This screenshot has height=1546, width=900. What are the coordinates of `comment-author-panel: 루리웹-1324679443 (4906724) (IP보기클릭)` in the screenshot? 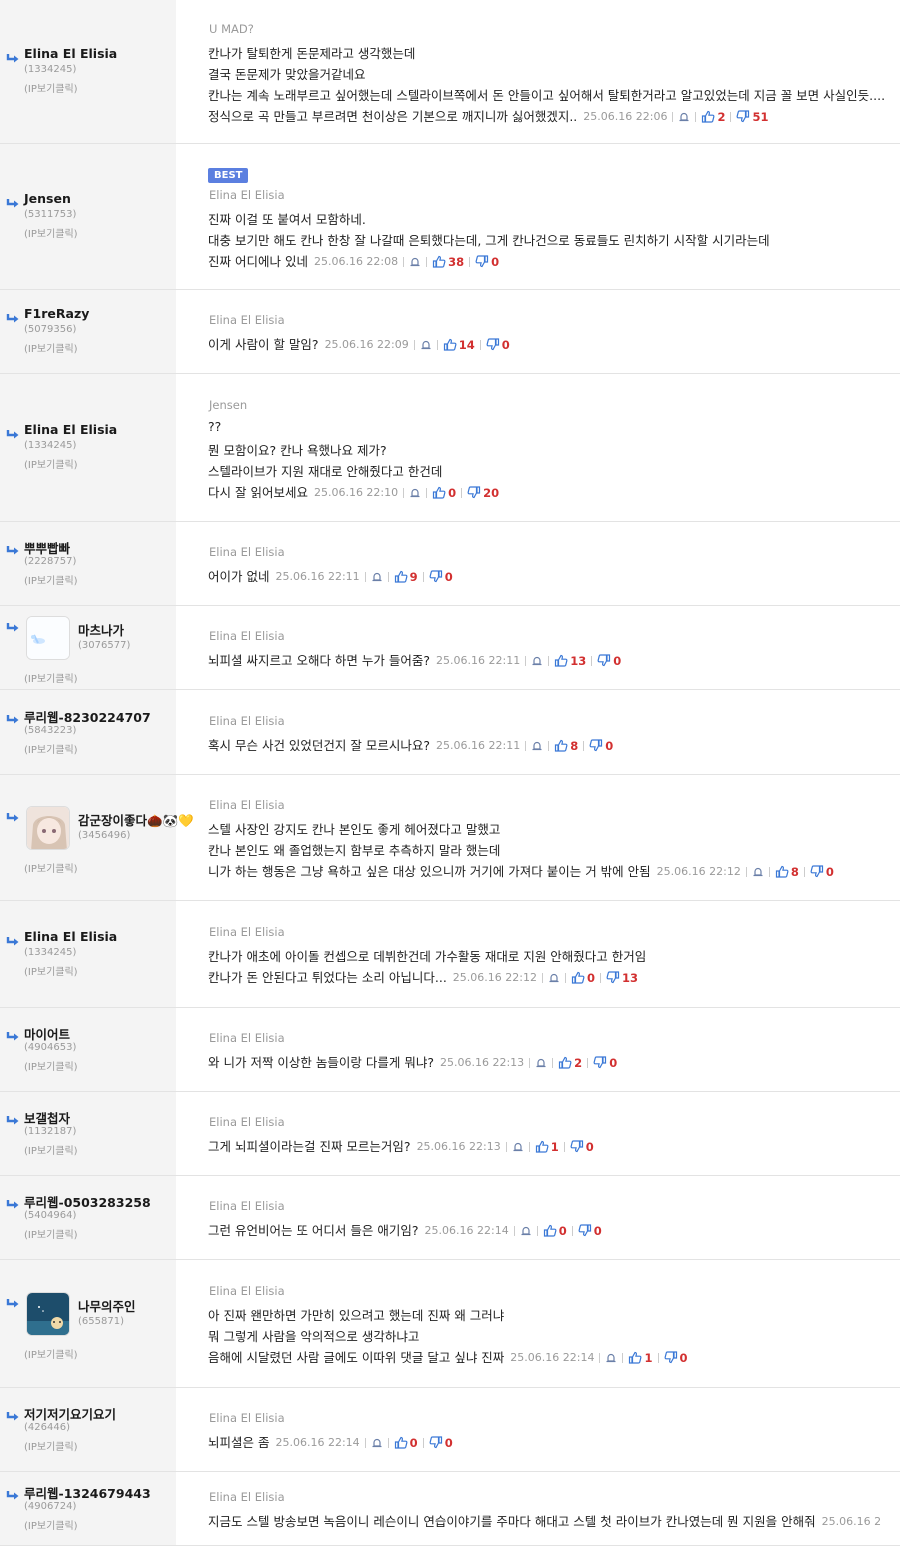 It's located at (88, 1508).